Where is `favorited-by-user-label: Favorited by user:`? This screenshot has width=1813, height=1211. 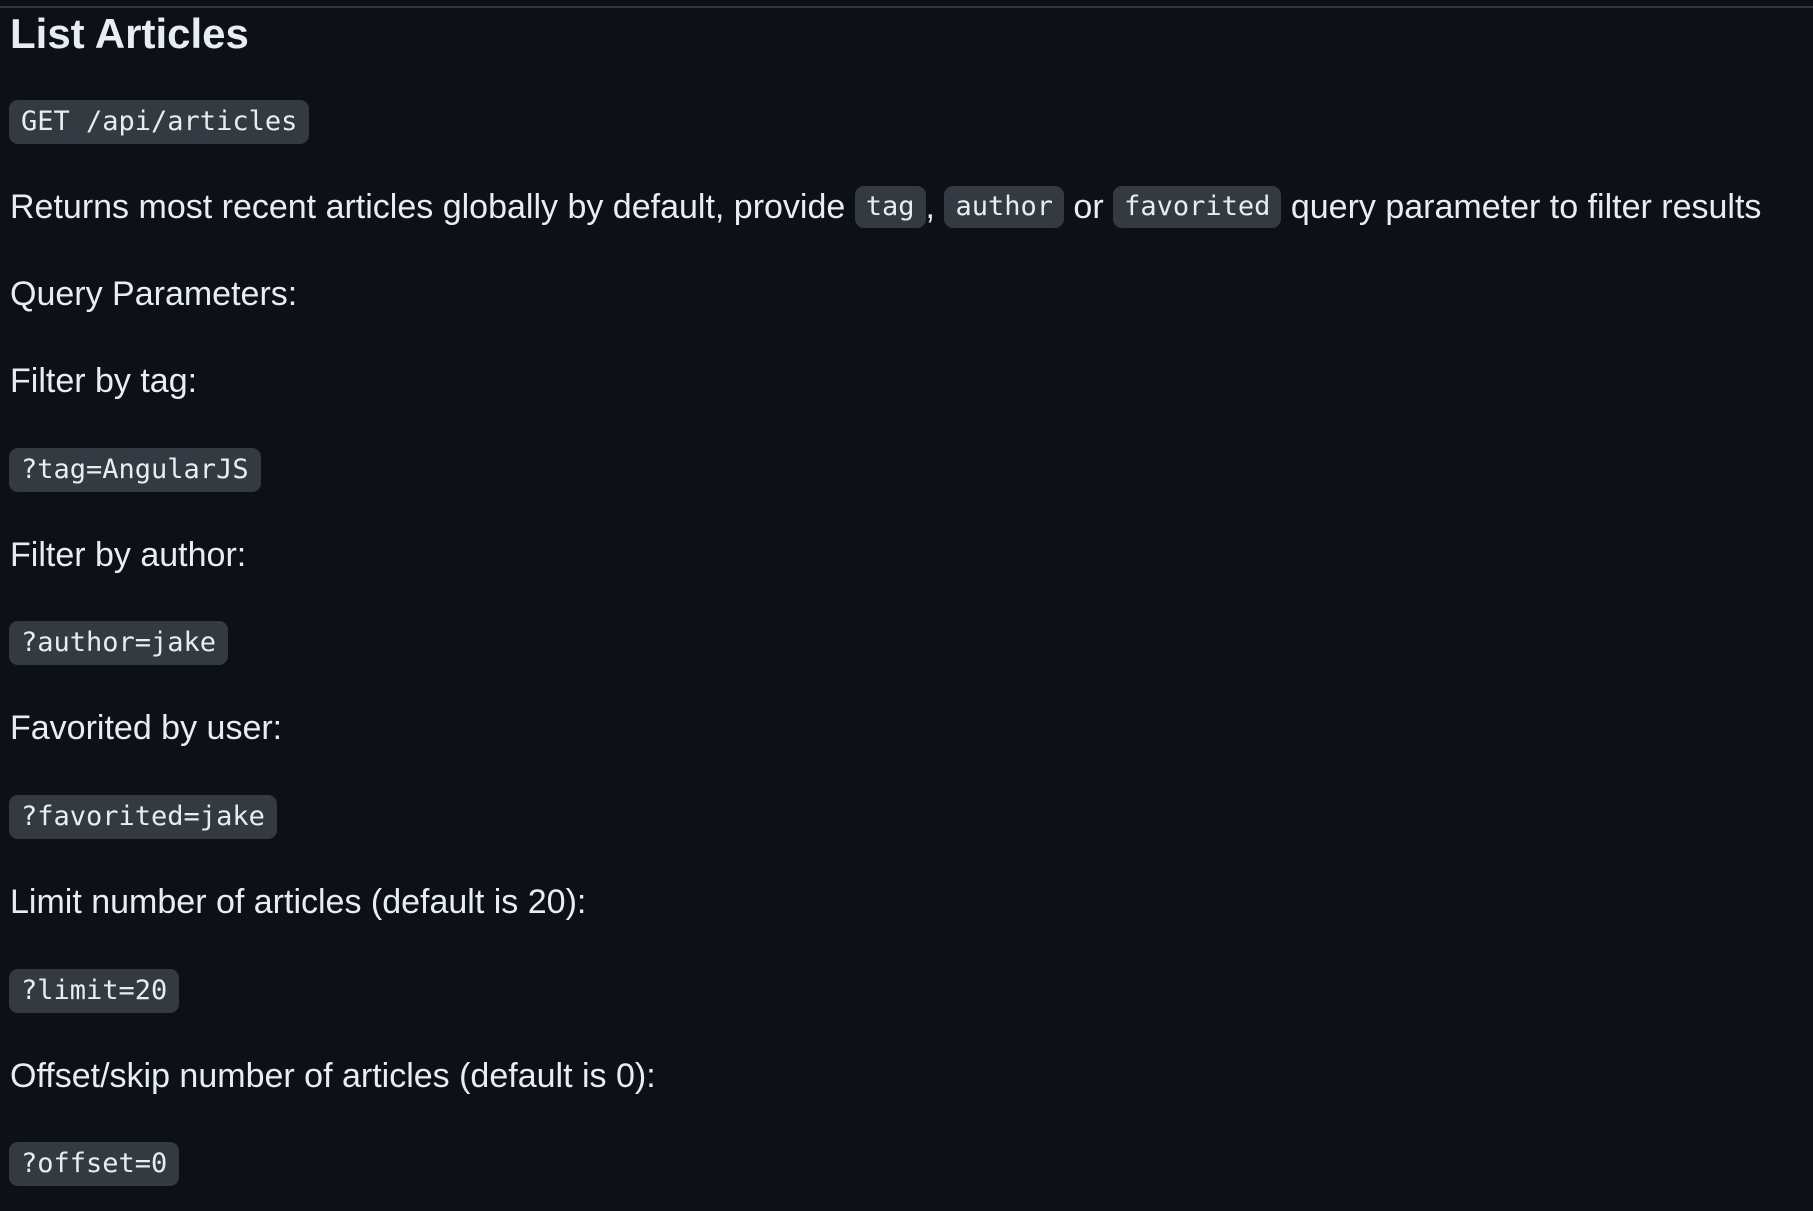 favorited-by-user-label: Favorited by user: is located at coordinates (146, 728).